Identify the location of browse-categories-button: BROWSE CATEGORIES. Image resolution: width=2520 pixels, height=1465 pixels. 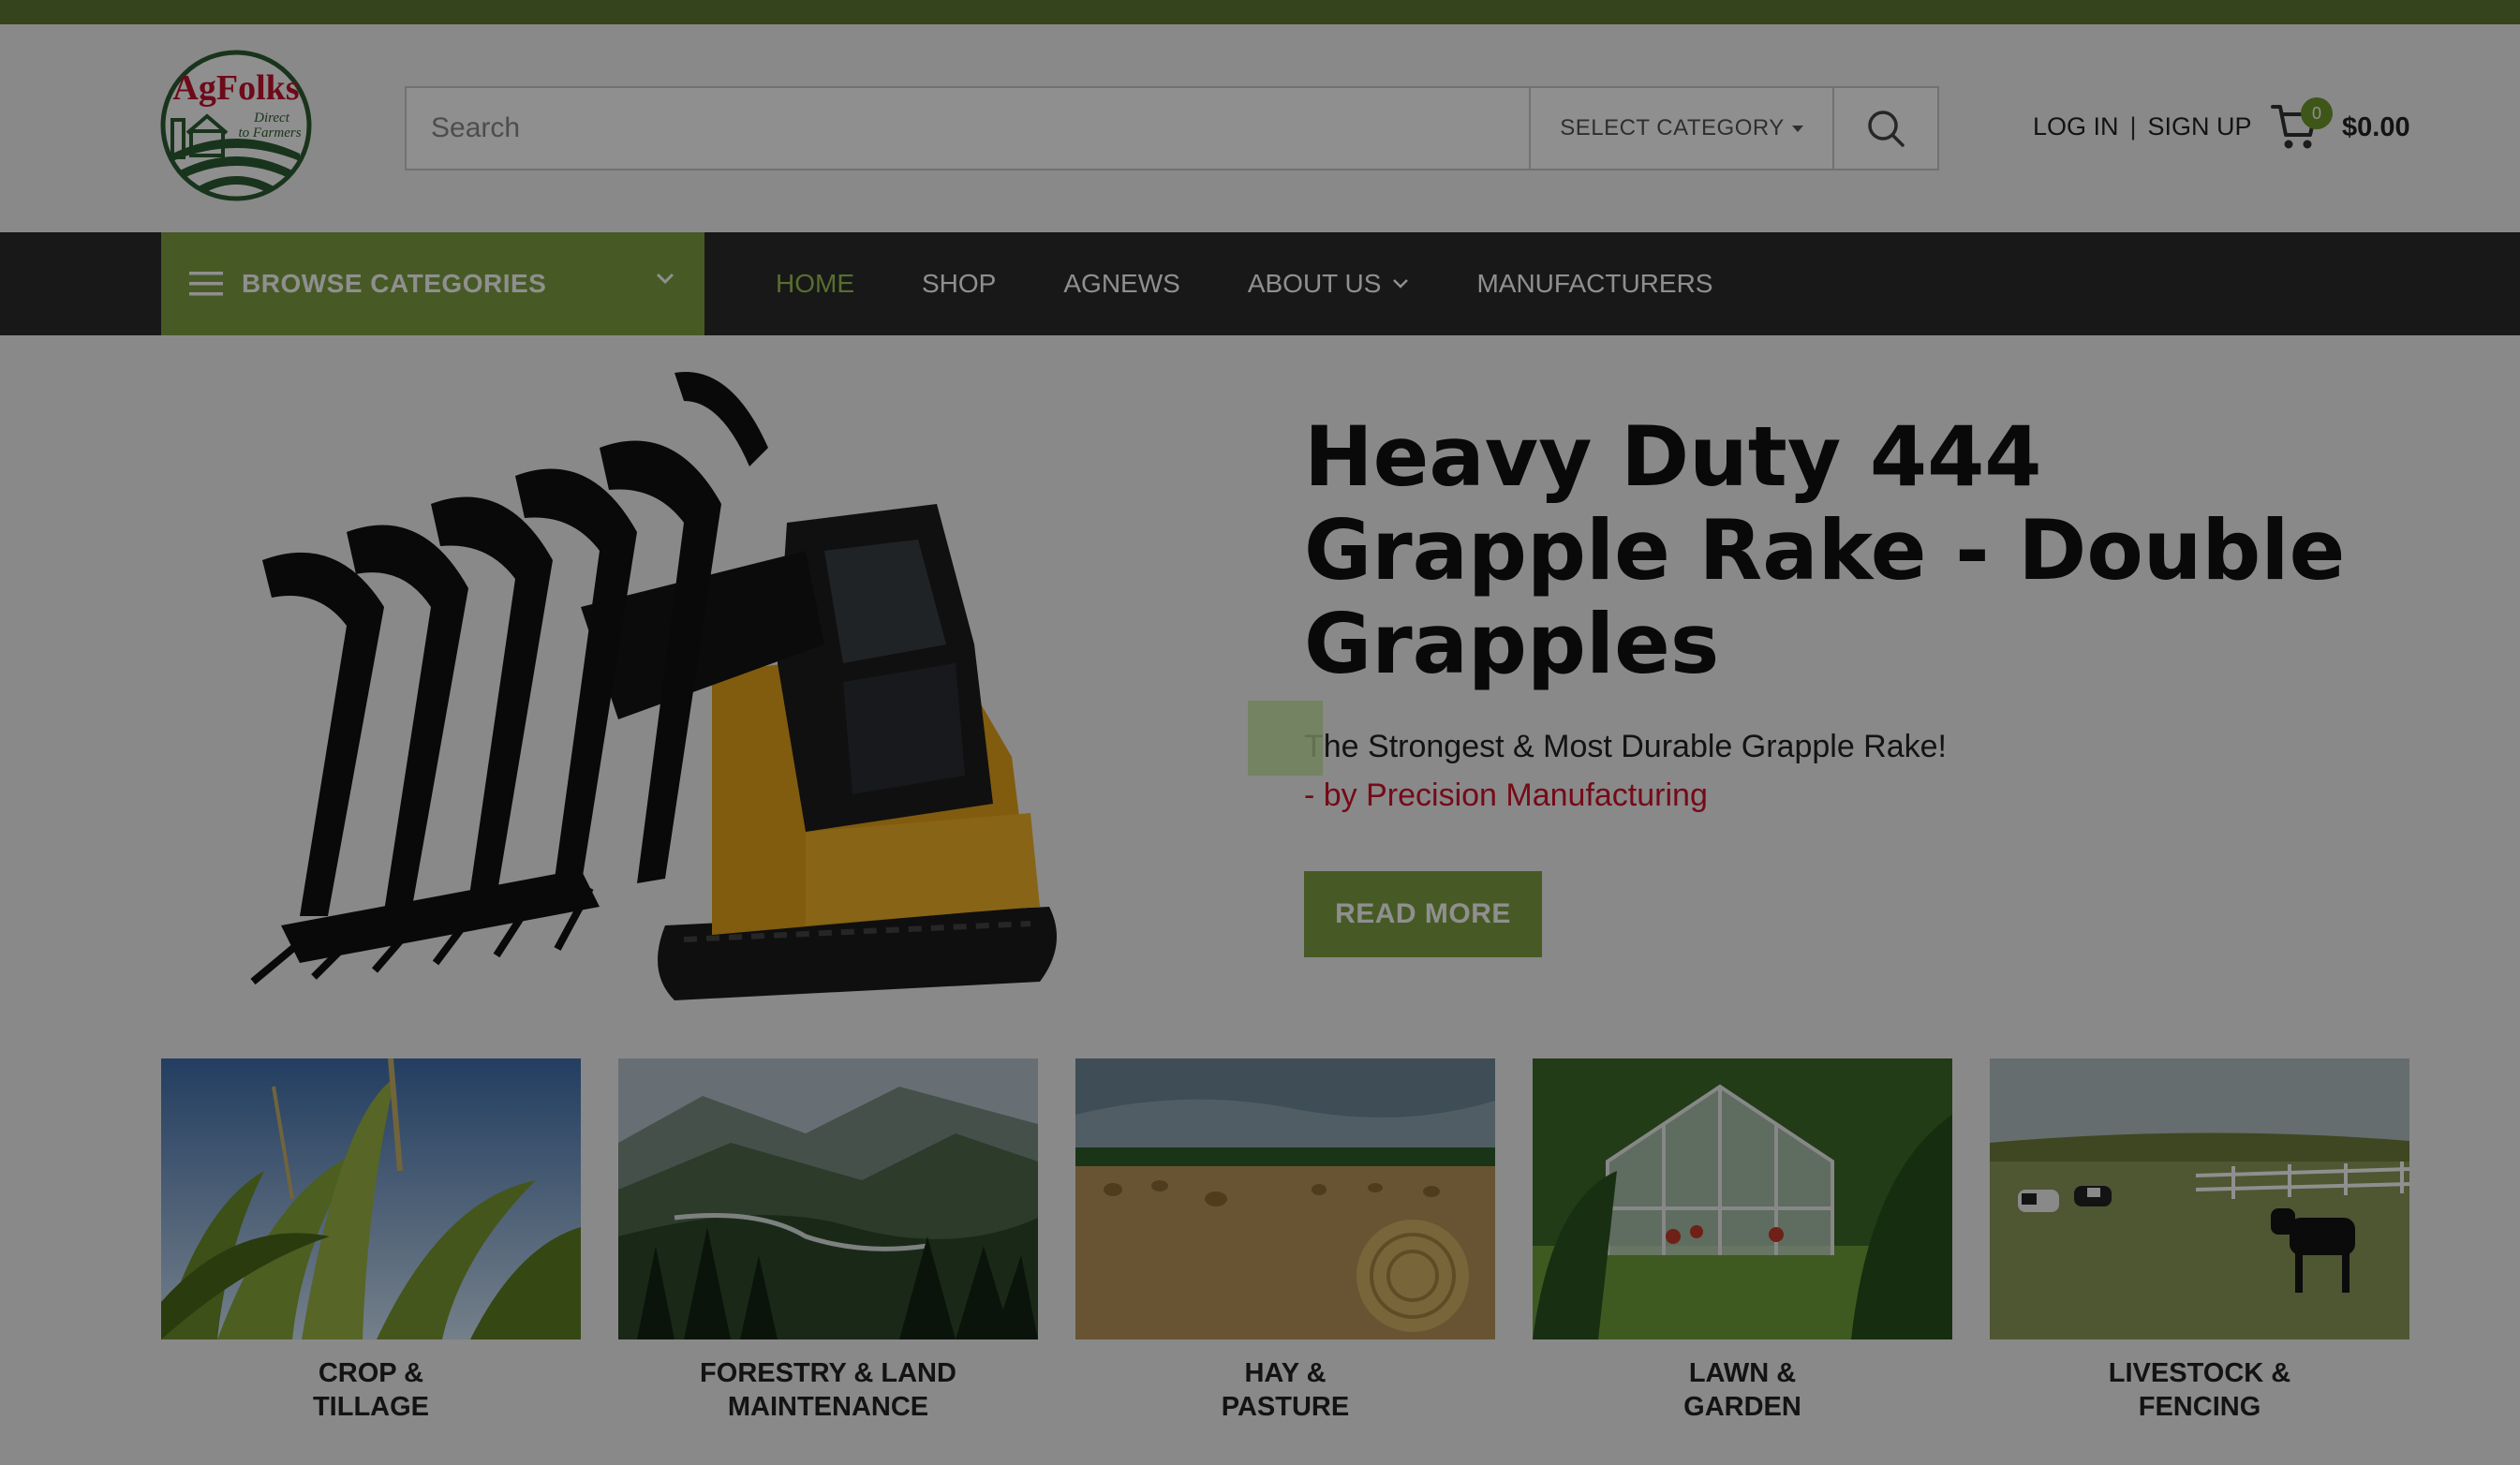
(432, 283).